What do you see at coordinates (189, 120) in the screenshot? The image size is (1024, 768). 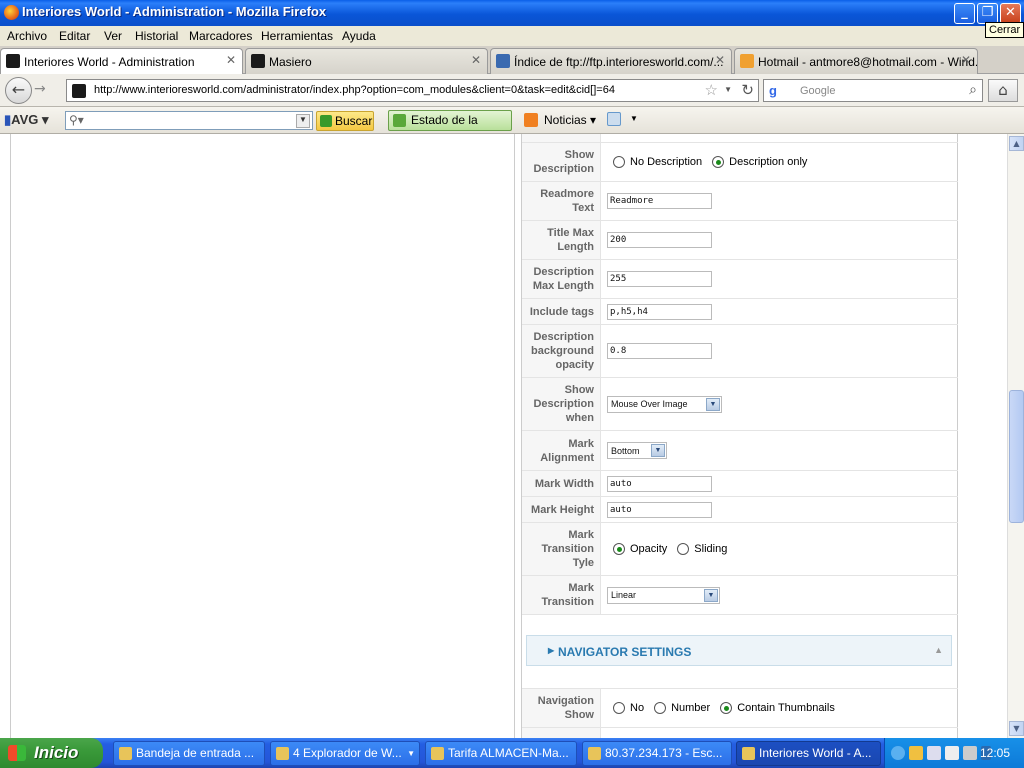 I see `avg-search-input: ⚲▾ ▼` at bounding box center [189, 120].